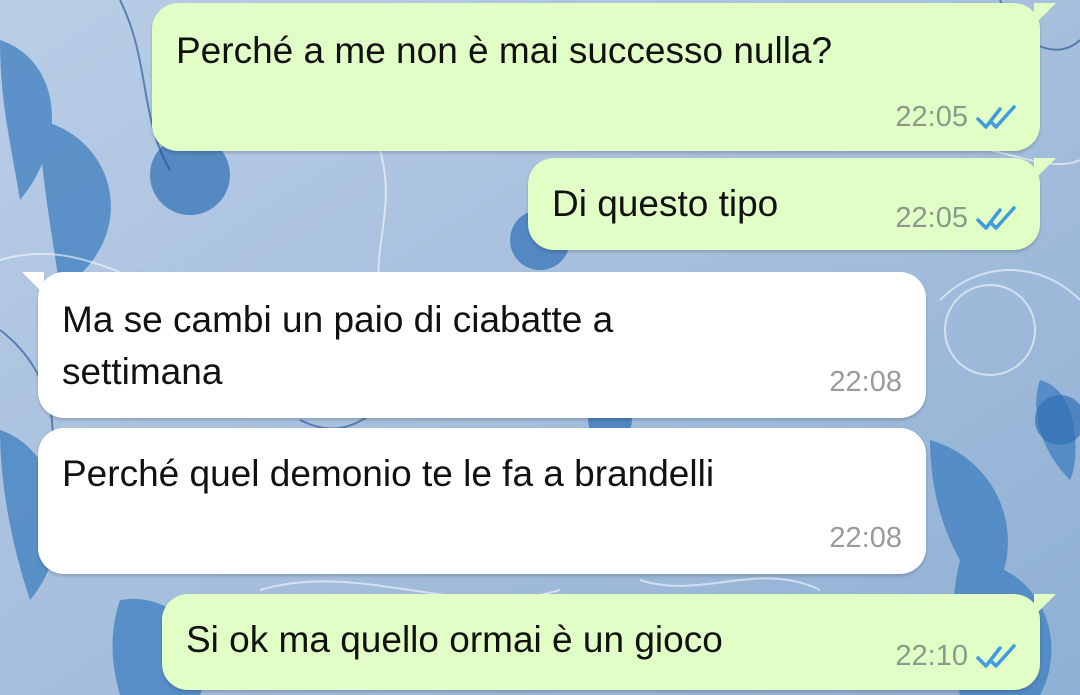 The height and width of the screenshot is (695, 1080). I want to click on message-bubble-outgoing: Si ok ma quello ormai è un gioco 22:10, so click(609, 642).